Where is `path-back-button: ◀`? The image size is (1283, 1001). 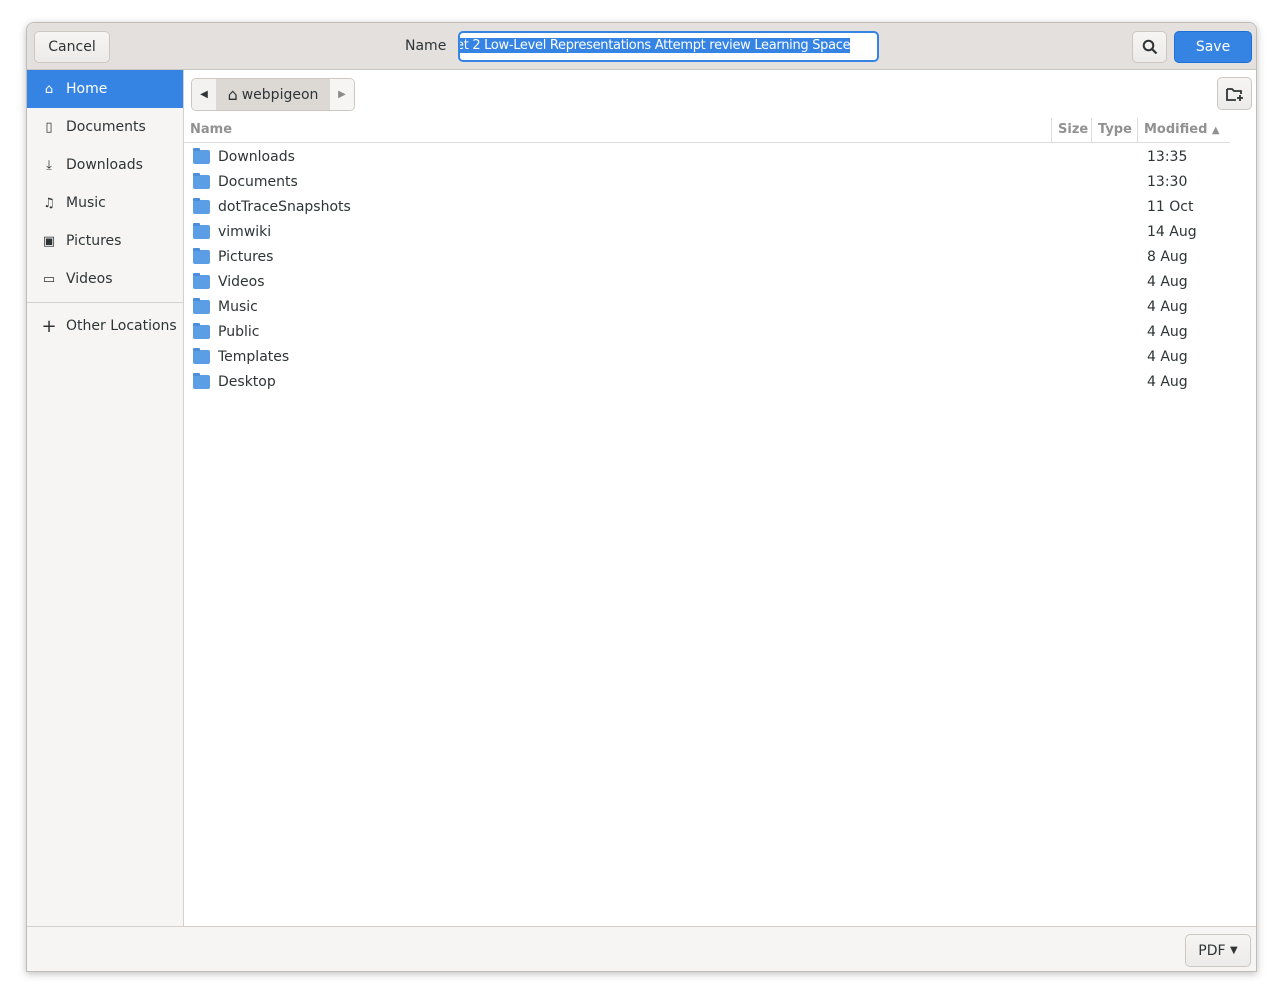
path-back-button: ◀ is located at coordinates (204, 94).